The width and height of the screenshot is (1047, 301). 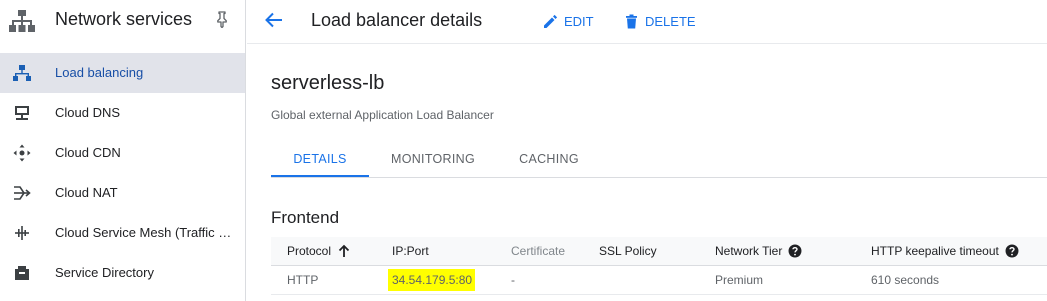 What do you see at coordinates (344, 251) in the screenshot?
I see `sort-arrow-up-icon` at bounding box center [344, 251].